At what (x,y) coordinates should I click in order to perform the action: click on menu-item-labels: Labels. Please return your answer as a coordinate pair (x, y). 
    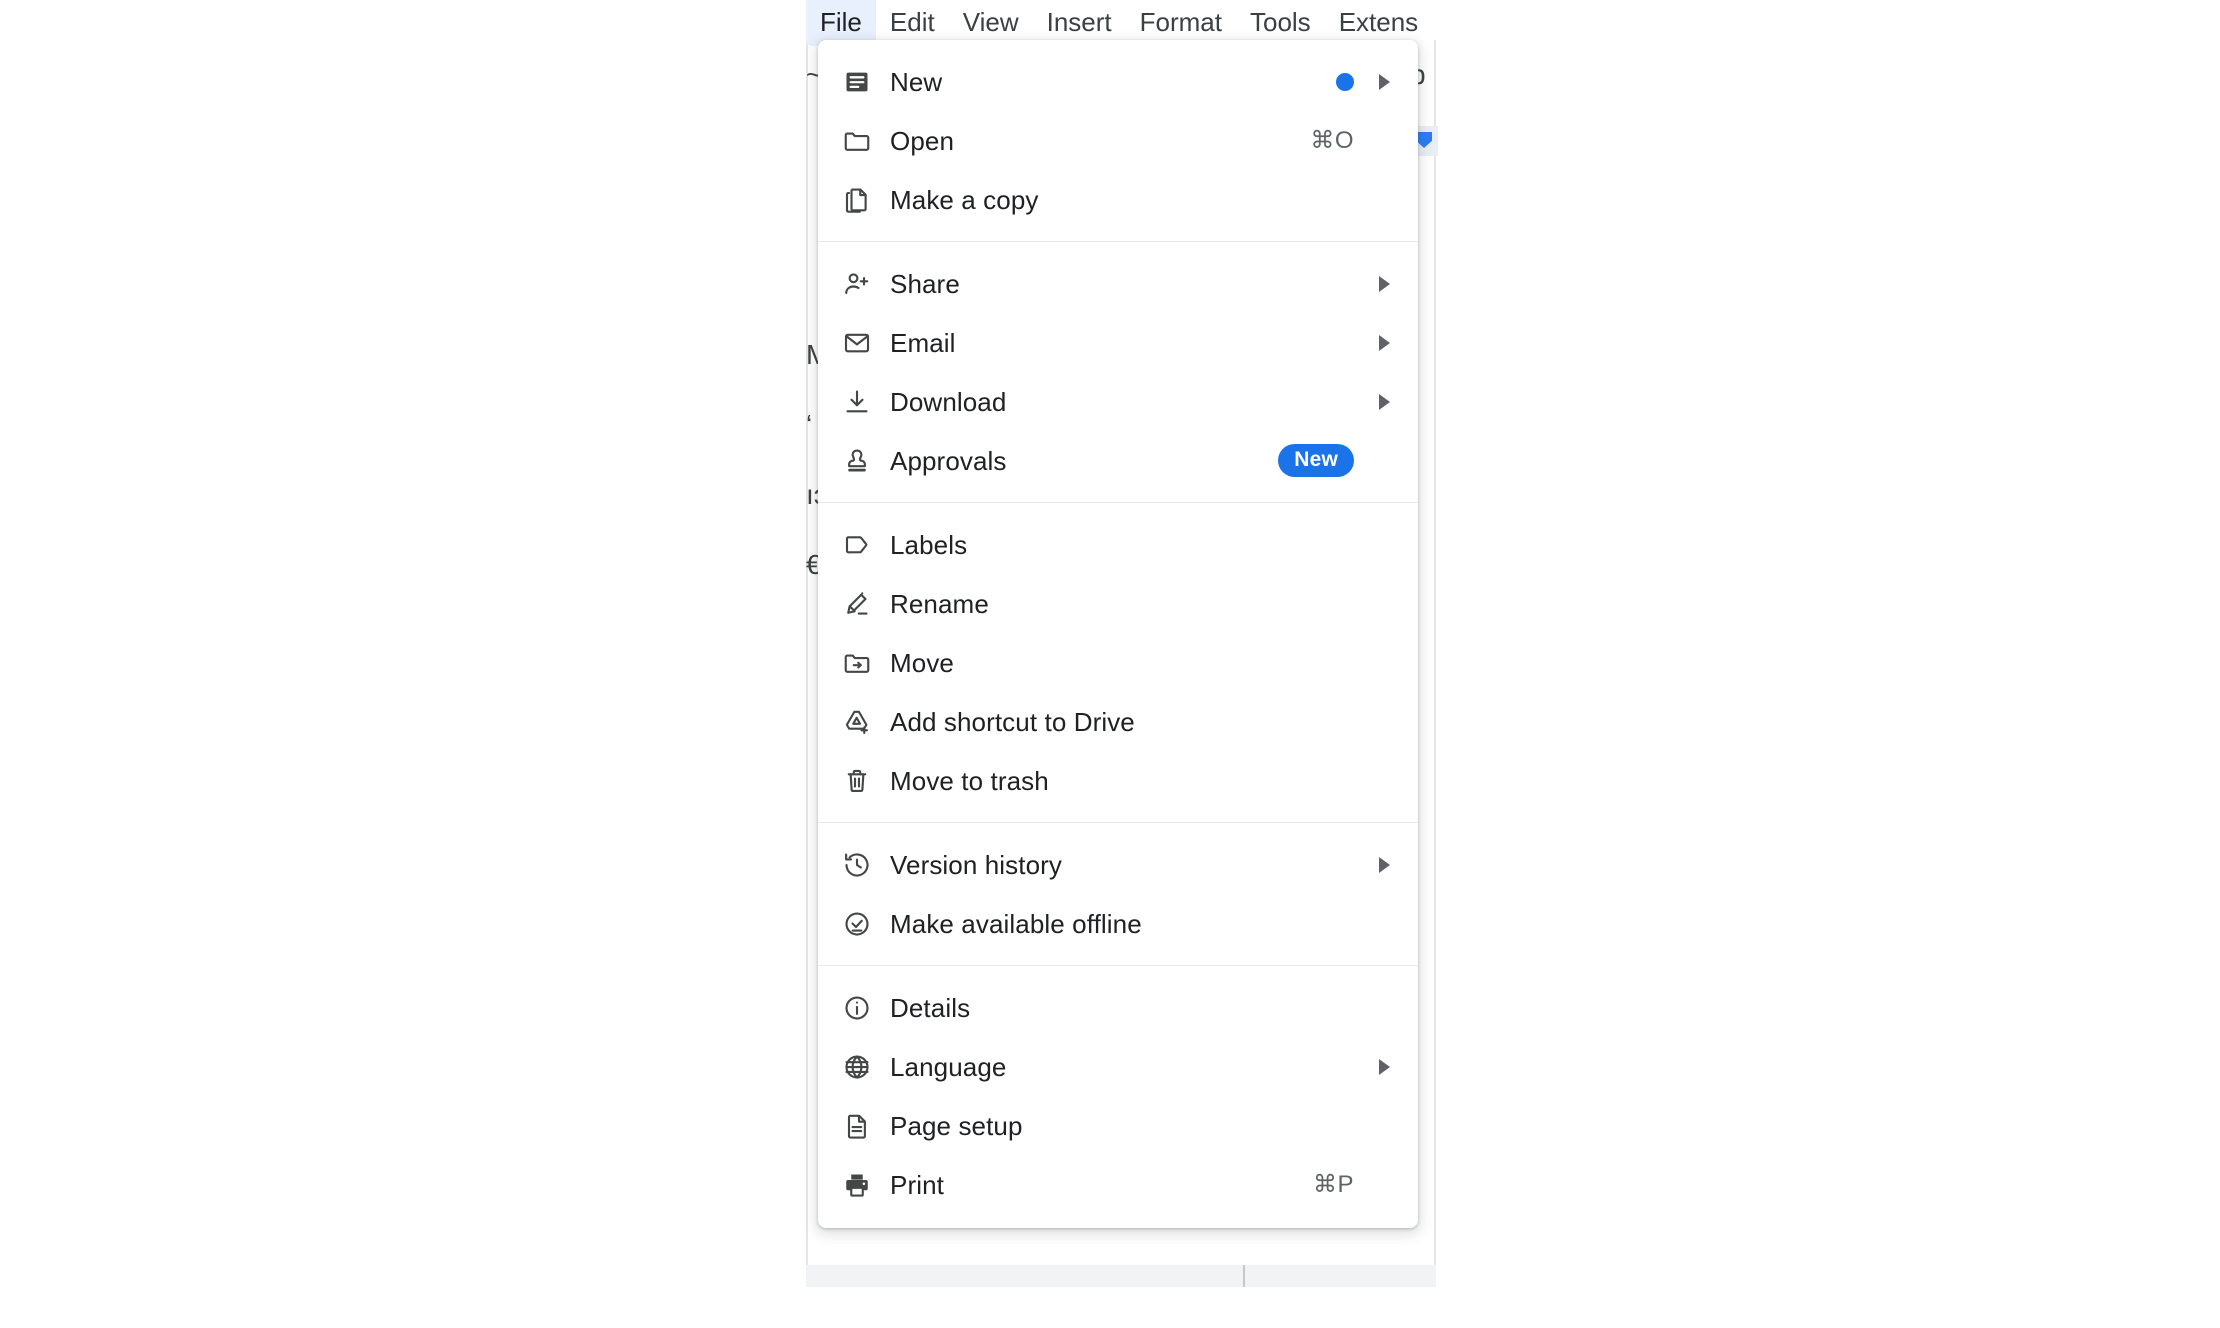
    Looking at the image, I should click on (1118, 544).